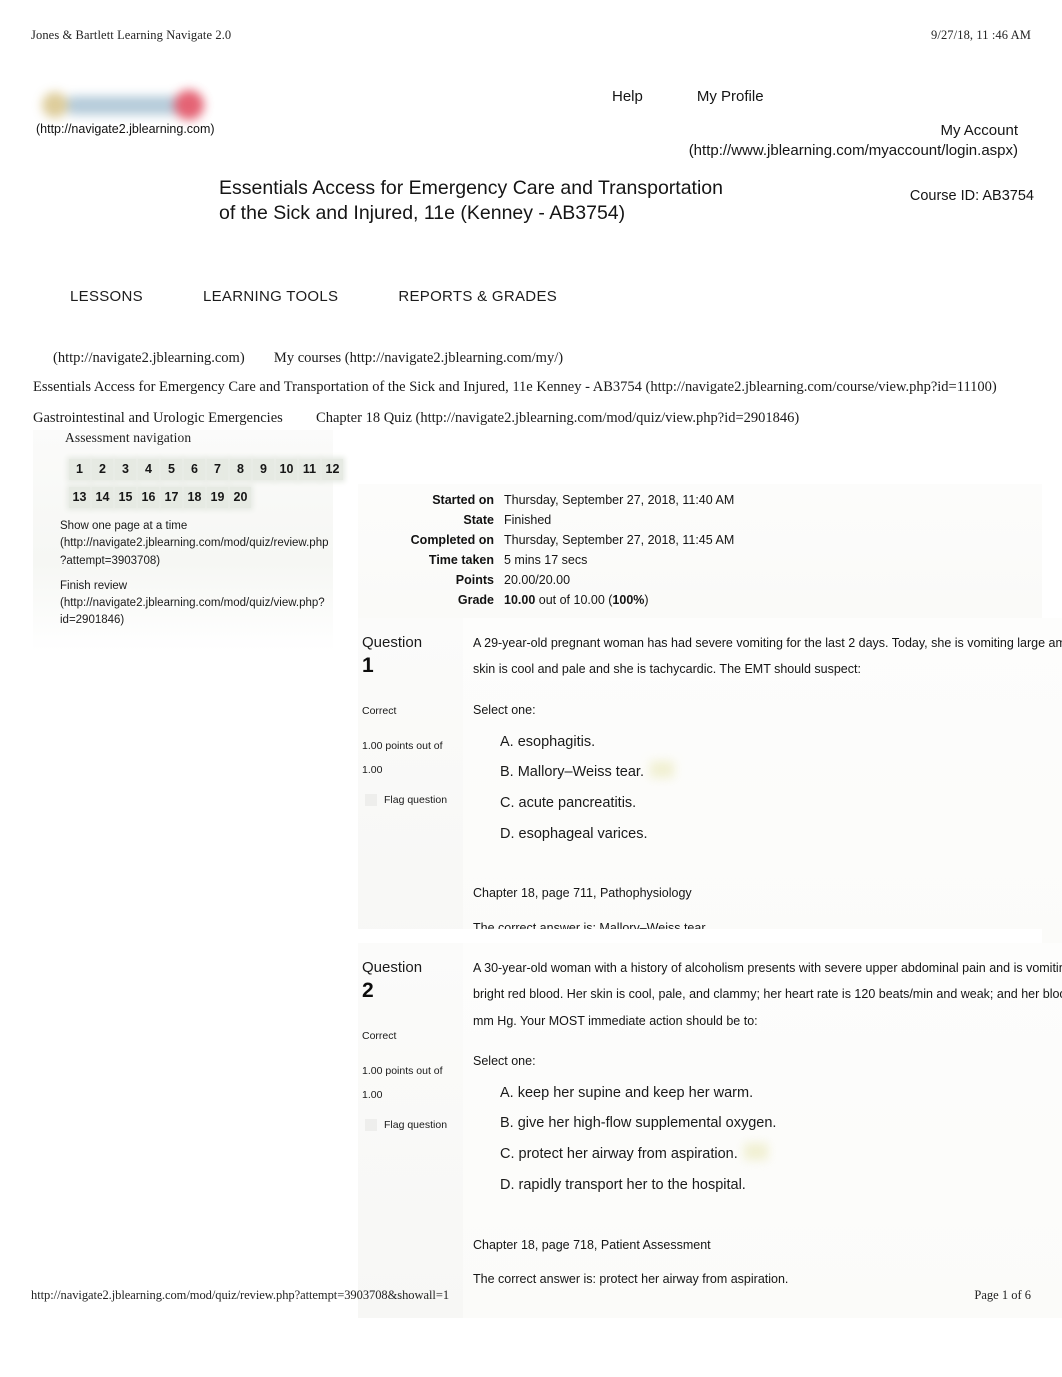 This screenshot has height=1377, width=1062. Describe the element at coordinates (474, 580) in the screenshot. I see `summary-label: Points` at that location.